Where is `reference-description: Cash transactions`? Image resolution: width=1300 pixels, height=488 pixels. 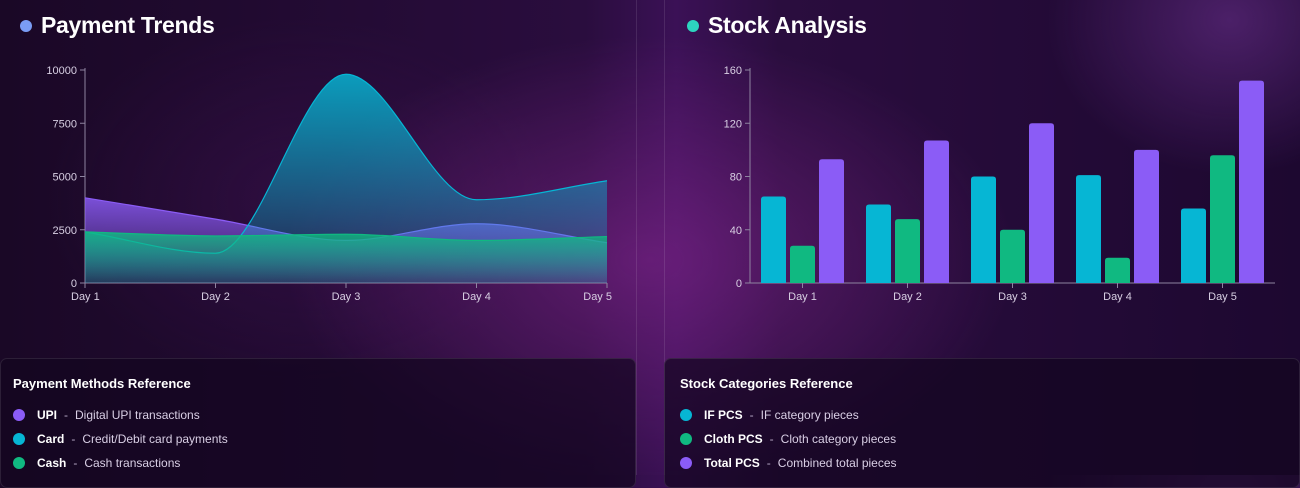 reference-description: Cash transactions is located at coordinates (132, 463).